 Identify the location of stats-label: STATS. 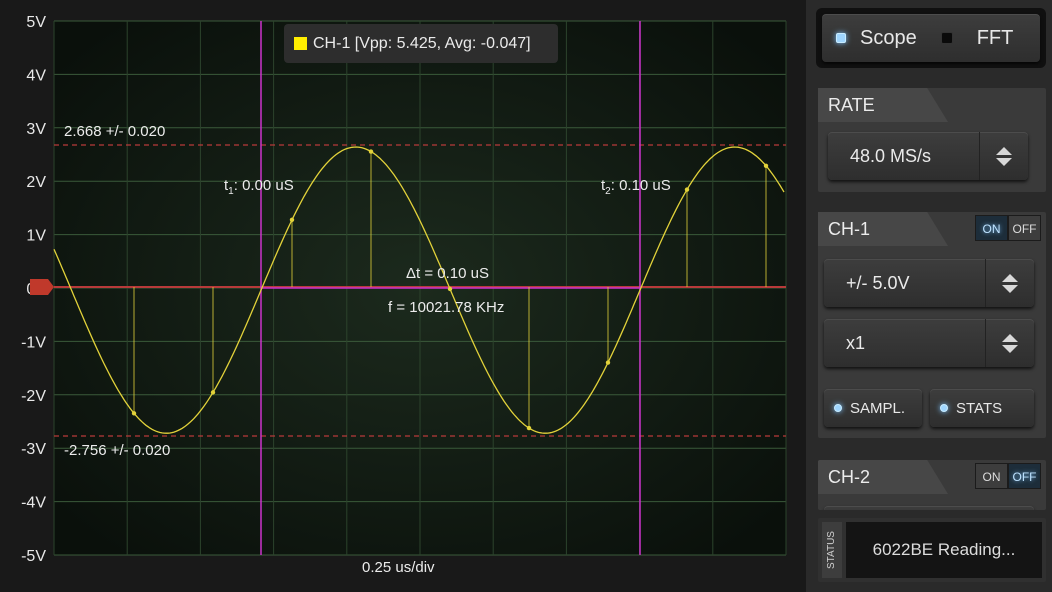
(979, 408).